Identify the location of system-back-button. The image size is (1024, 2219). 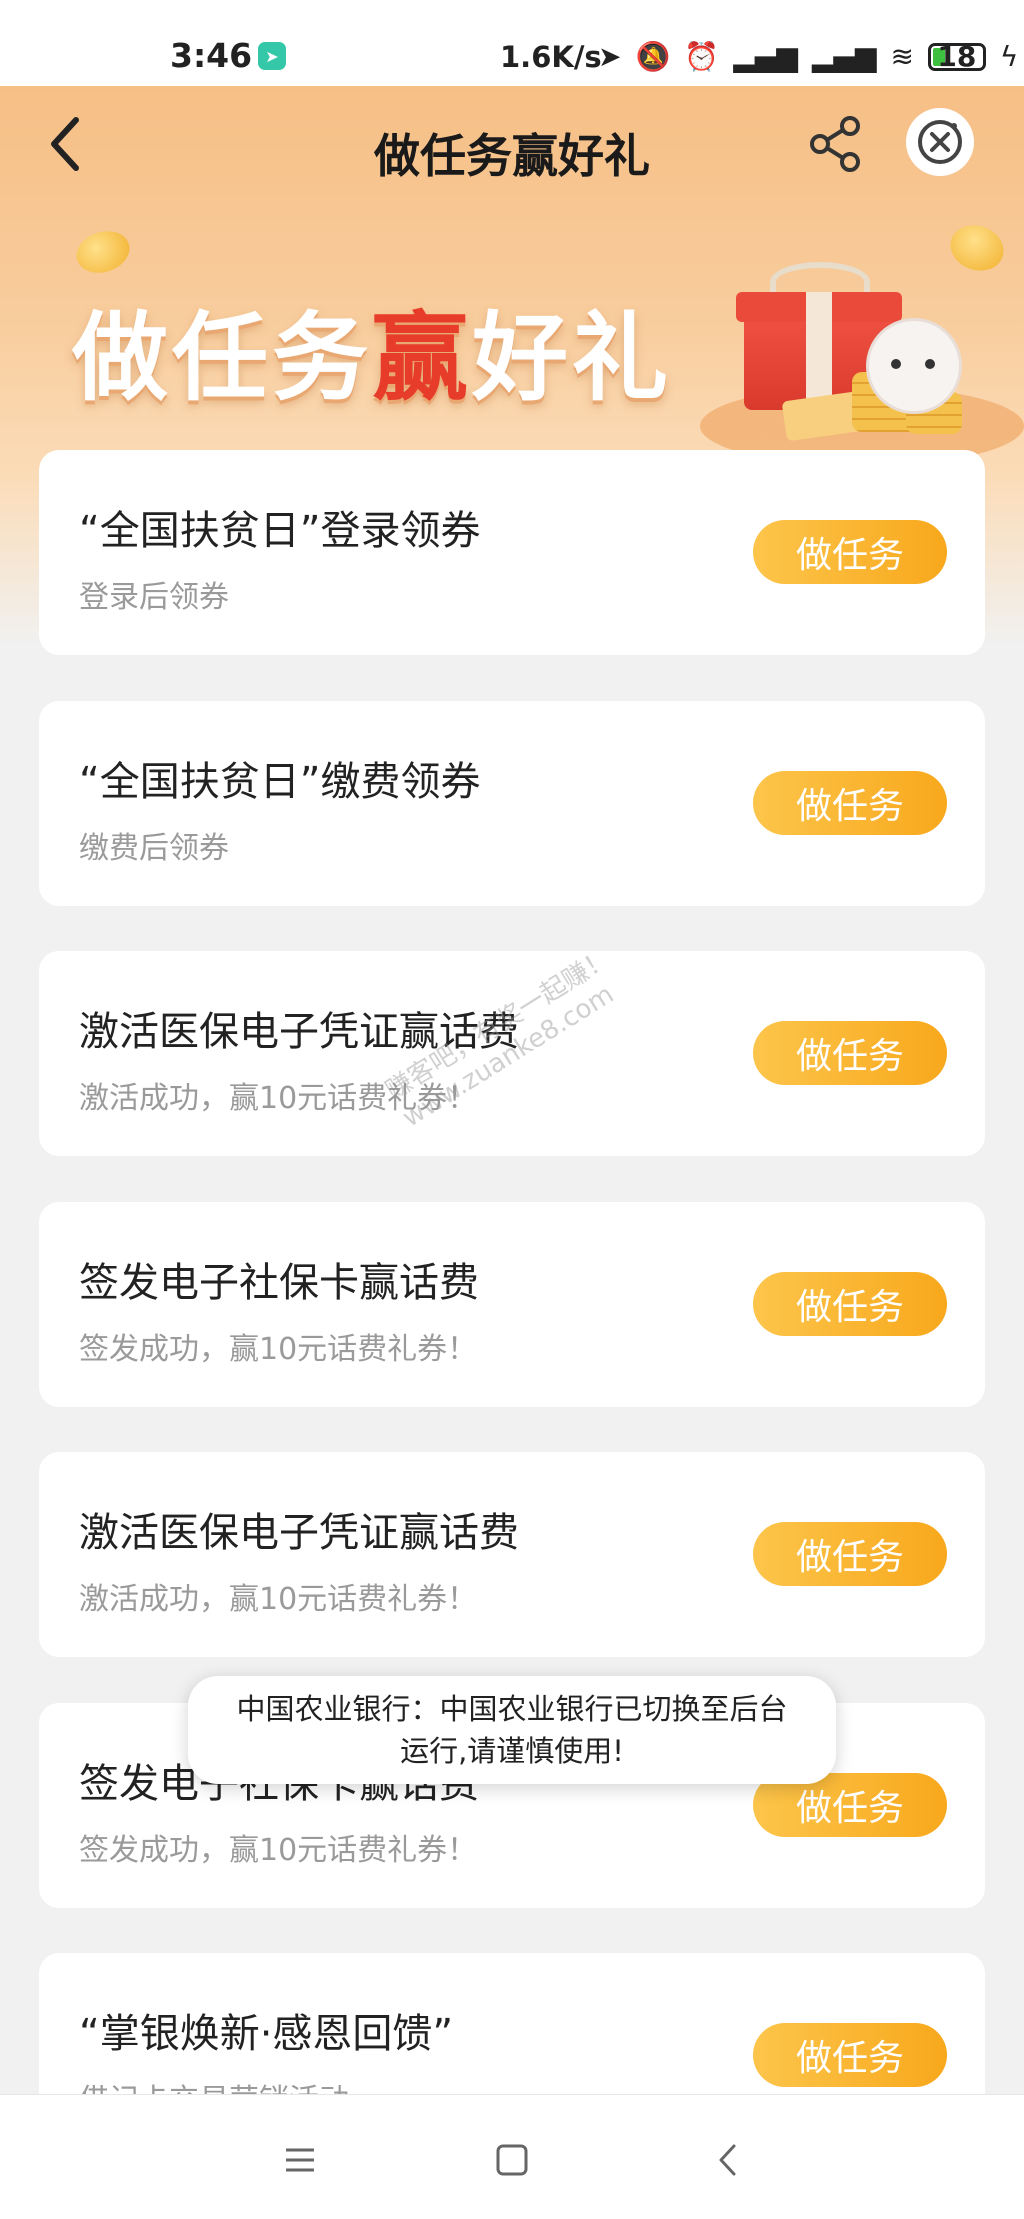
(728, 2160).